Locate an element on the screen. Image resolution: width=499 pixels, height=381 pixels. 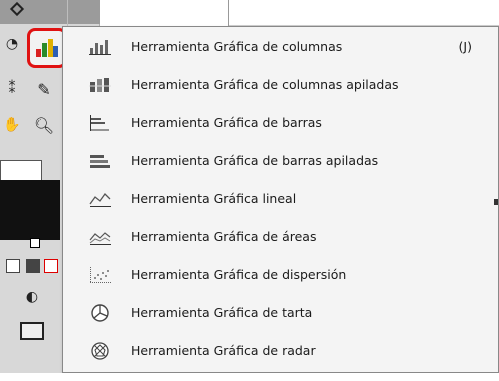
pie-graph-icon is located at coordinates (100, 313).